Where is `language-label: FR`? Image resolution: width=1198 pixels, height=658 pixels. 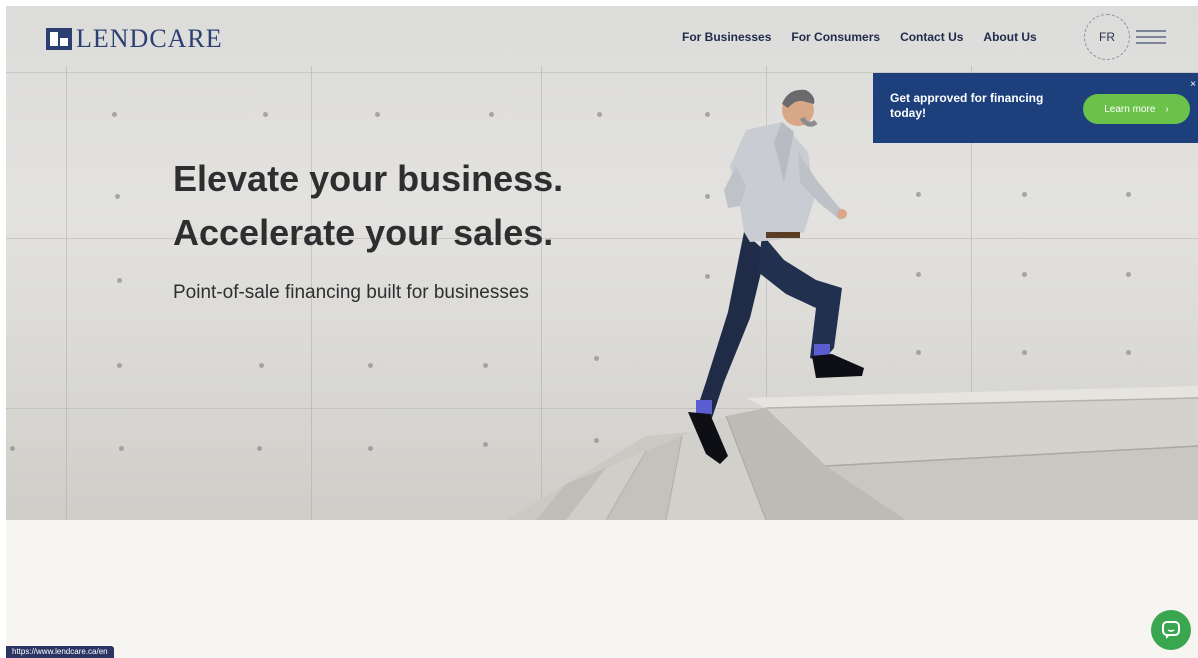
language-label: FR is located at coordinates (1107, 37).